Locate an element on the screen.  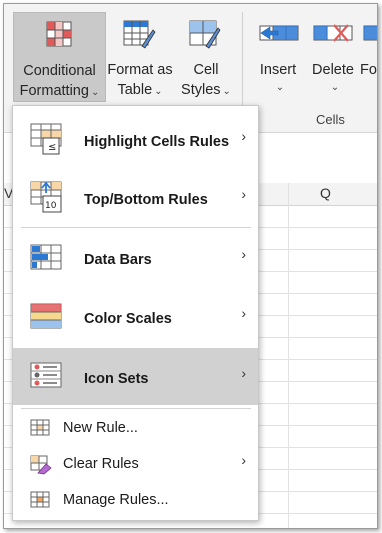
menu-item-data-bars: Data Bars › is located at coordinates (135, 258).